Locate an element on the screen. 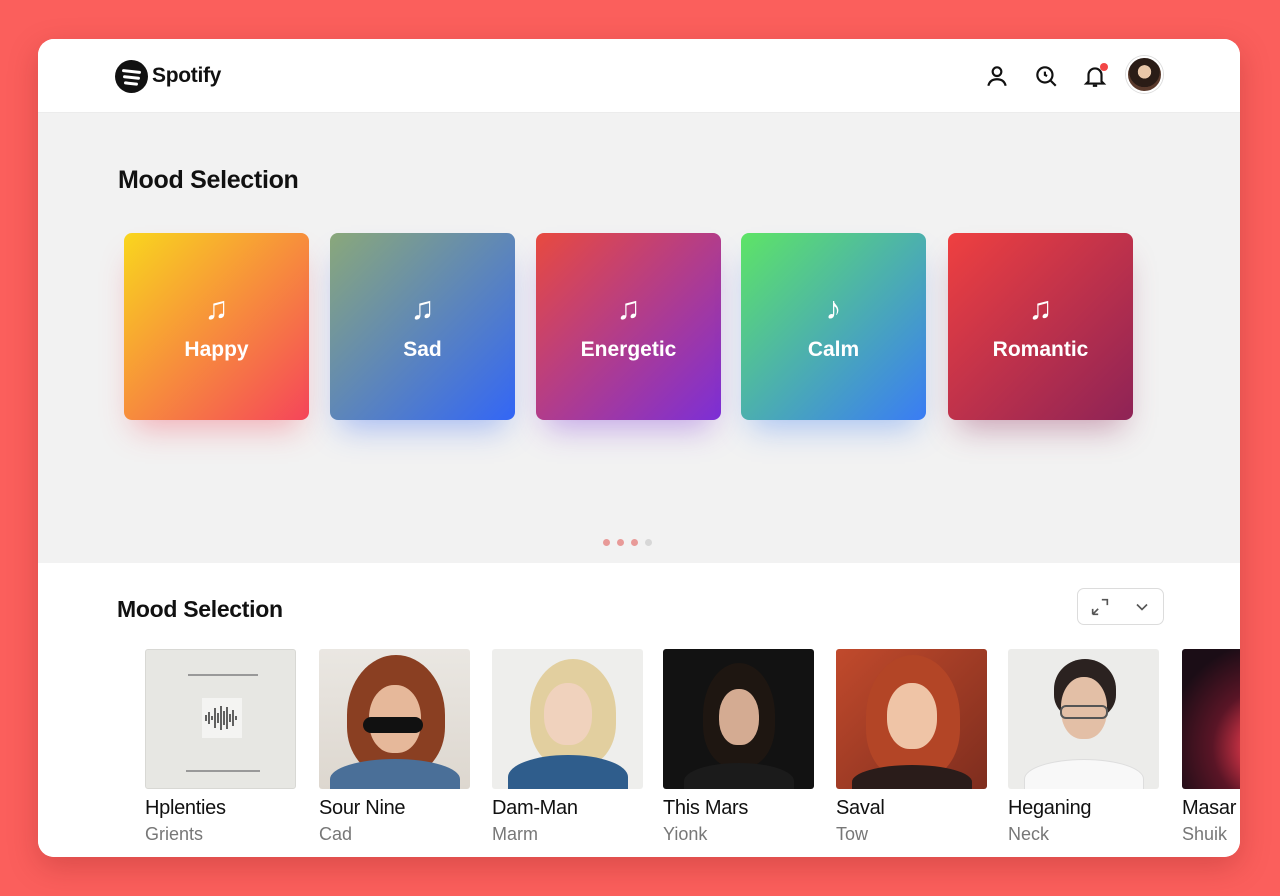 This screenshot has height=896, width=1280. playlist-artist: Neck is located at coordinates (1029, 834).